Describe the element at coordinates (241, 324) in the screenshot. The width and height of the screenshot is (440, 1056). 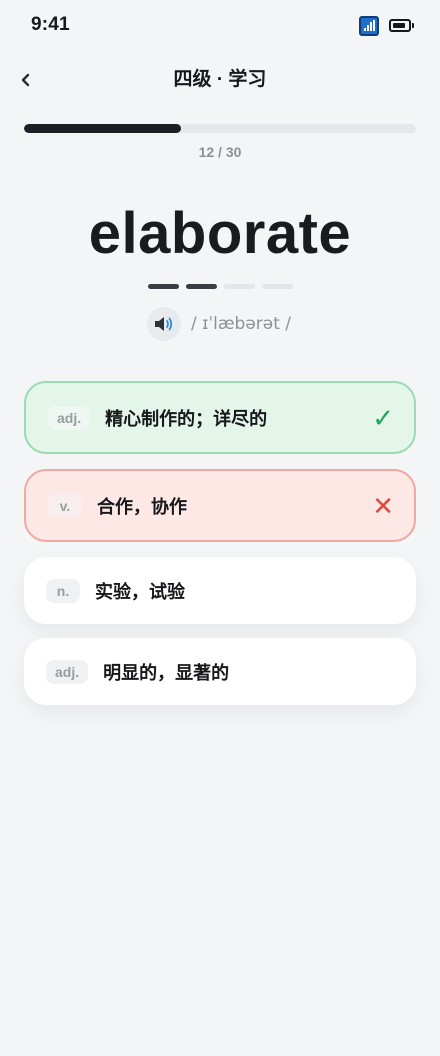
I see `phonetic-transcription: / ɪˈlæbərət /` at that location.